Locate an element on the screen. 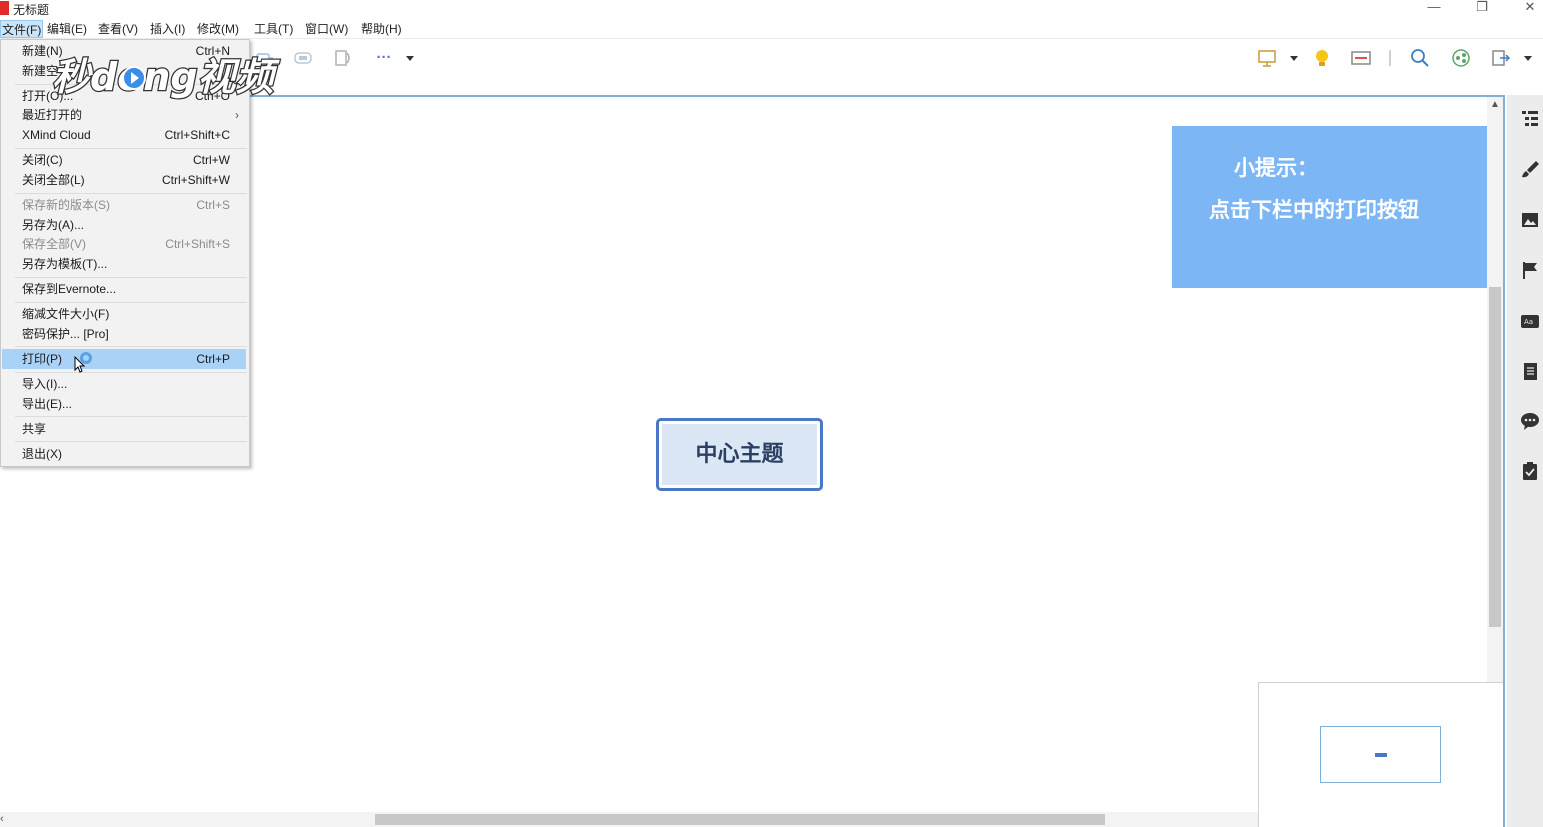  idea-icon is located at coordinates (1322, 58).